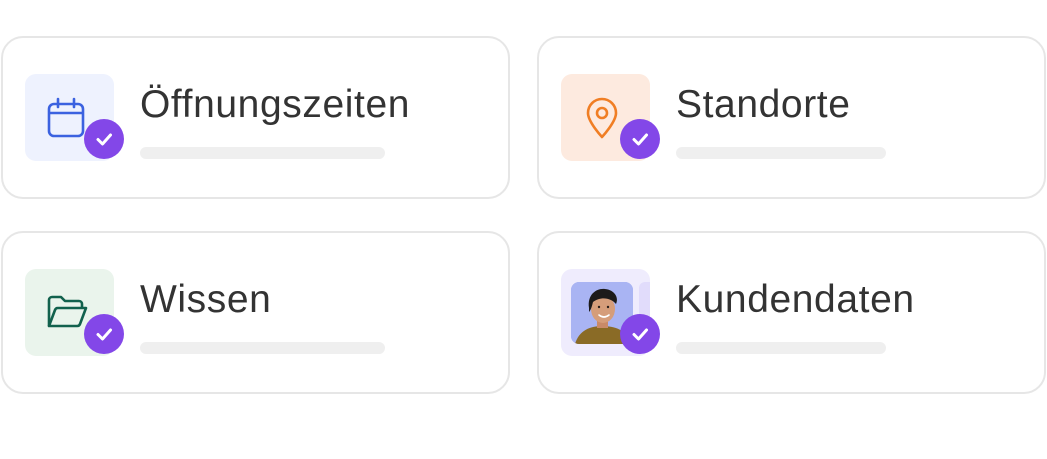  What do you see at coordinates (275, 104) in the screenshot?
I see `card-title: Öffnungszeiten` at bounding box center [275, 104].